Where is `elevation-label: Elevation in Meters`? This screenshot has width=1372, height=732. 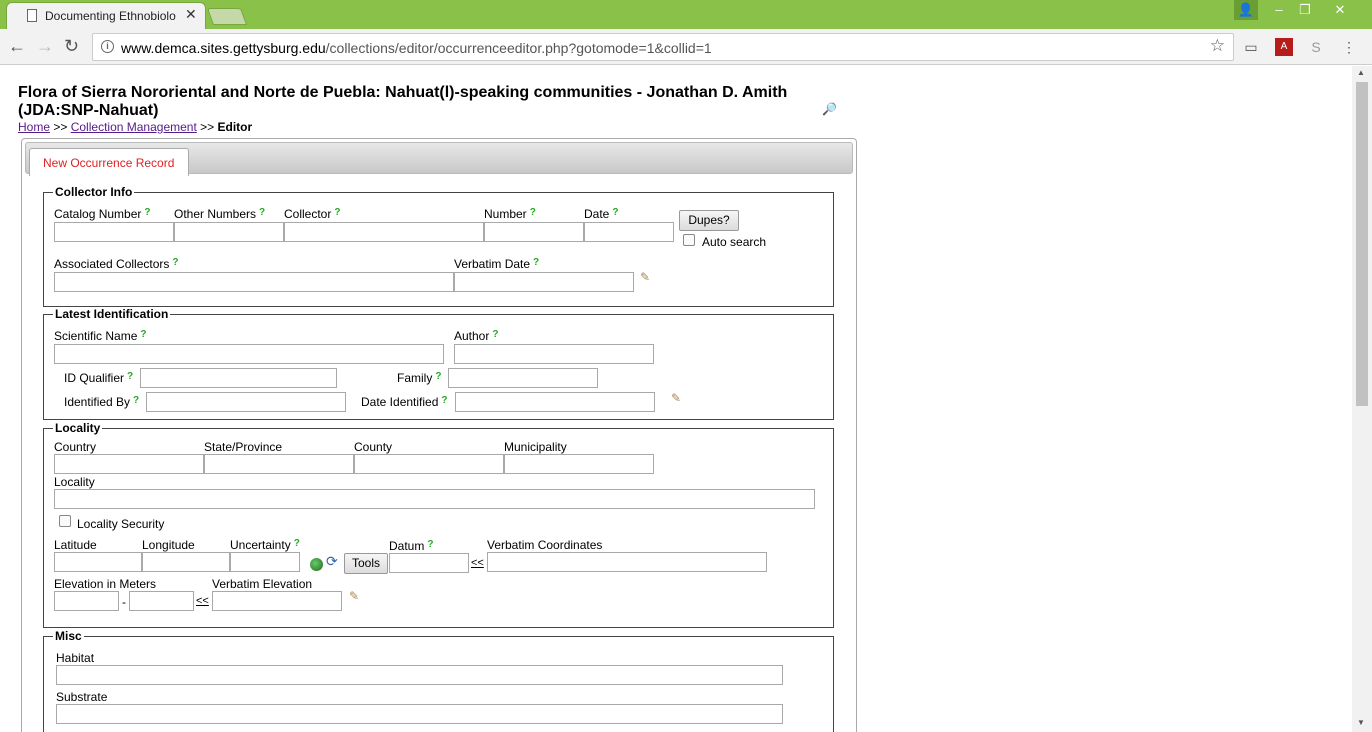
elevation-label: Elevation in Meters is located at coordinates (105, 584).